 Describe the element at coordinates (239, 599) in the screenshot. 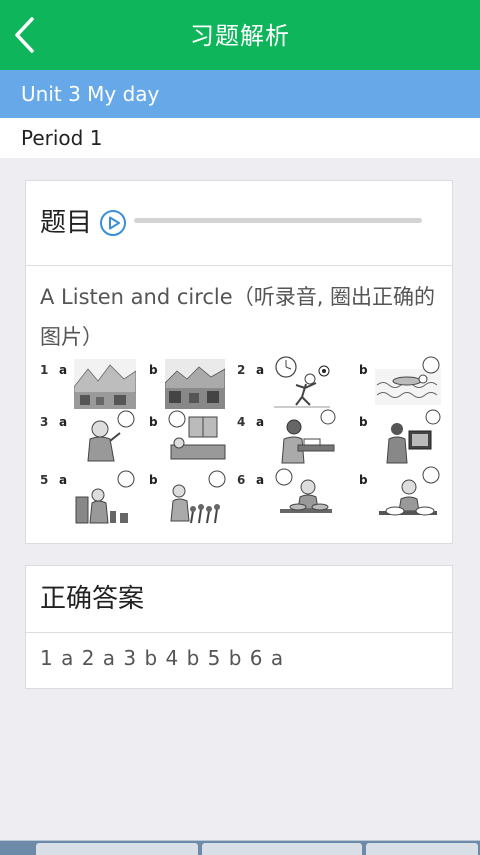

I see `answer-header: 正确答案` at that location.